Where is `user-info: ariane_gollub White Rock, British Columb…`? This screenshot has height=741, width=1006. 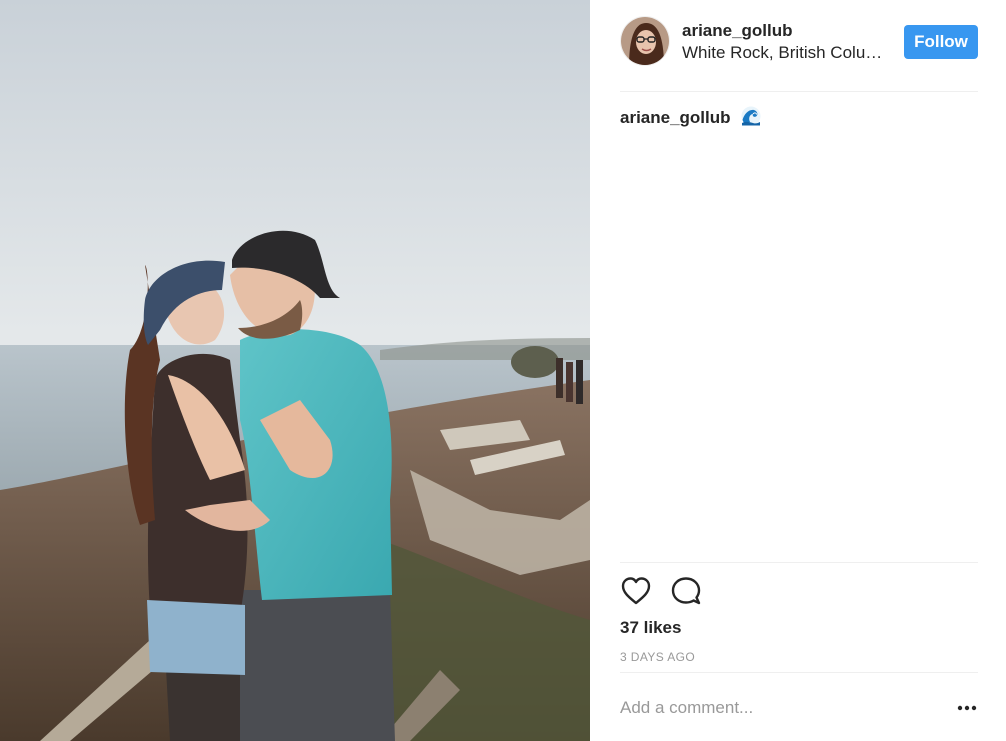 user-info: ariane_gollub White Rock, British Columb… is located at coordinates (787, 42).